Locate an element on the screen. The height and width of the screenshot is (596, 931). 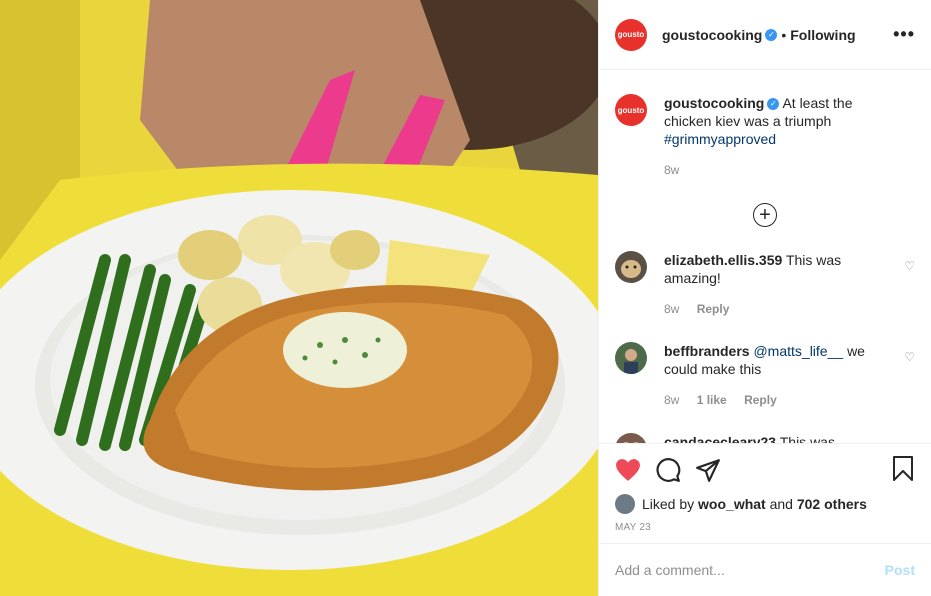
comment-username: beffbranders is located at coordinates (707, 351).